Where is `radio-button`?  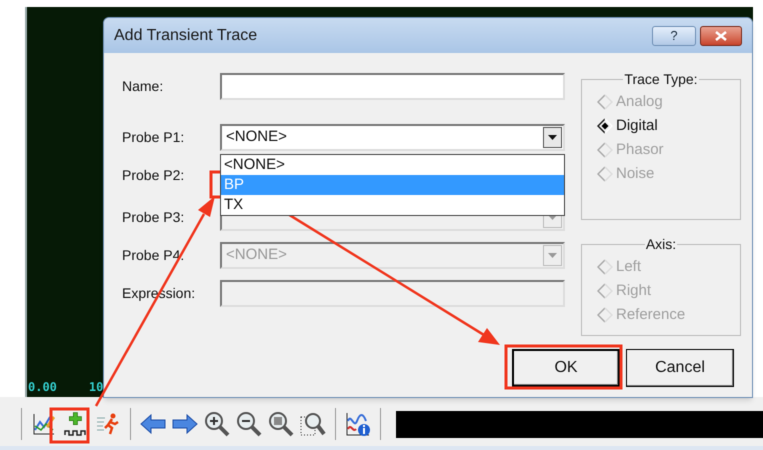 radio-button is located at coordinates (605, 126).